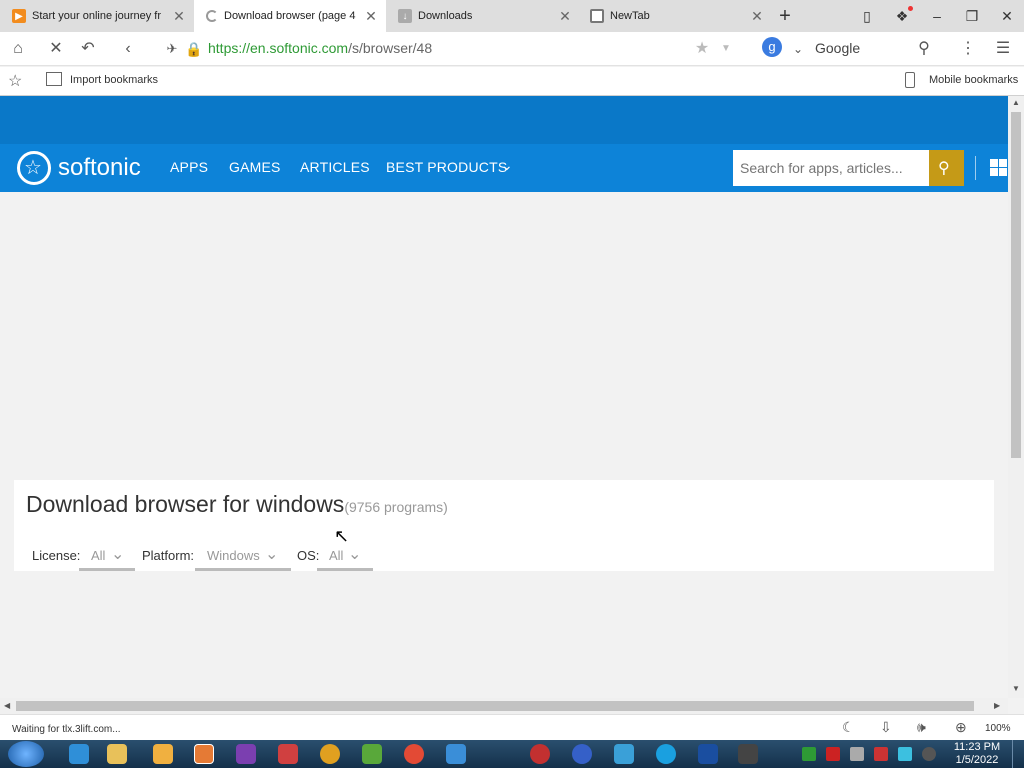 The height and width of the screenshot is (768, 1024). I want to click on stop-loading-icon: ✕, so click(56, 49).